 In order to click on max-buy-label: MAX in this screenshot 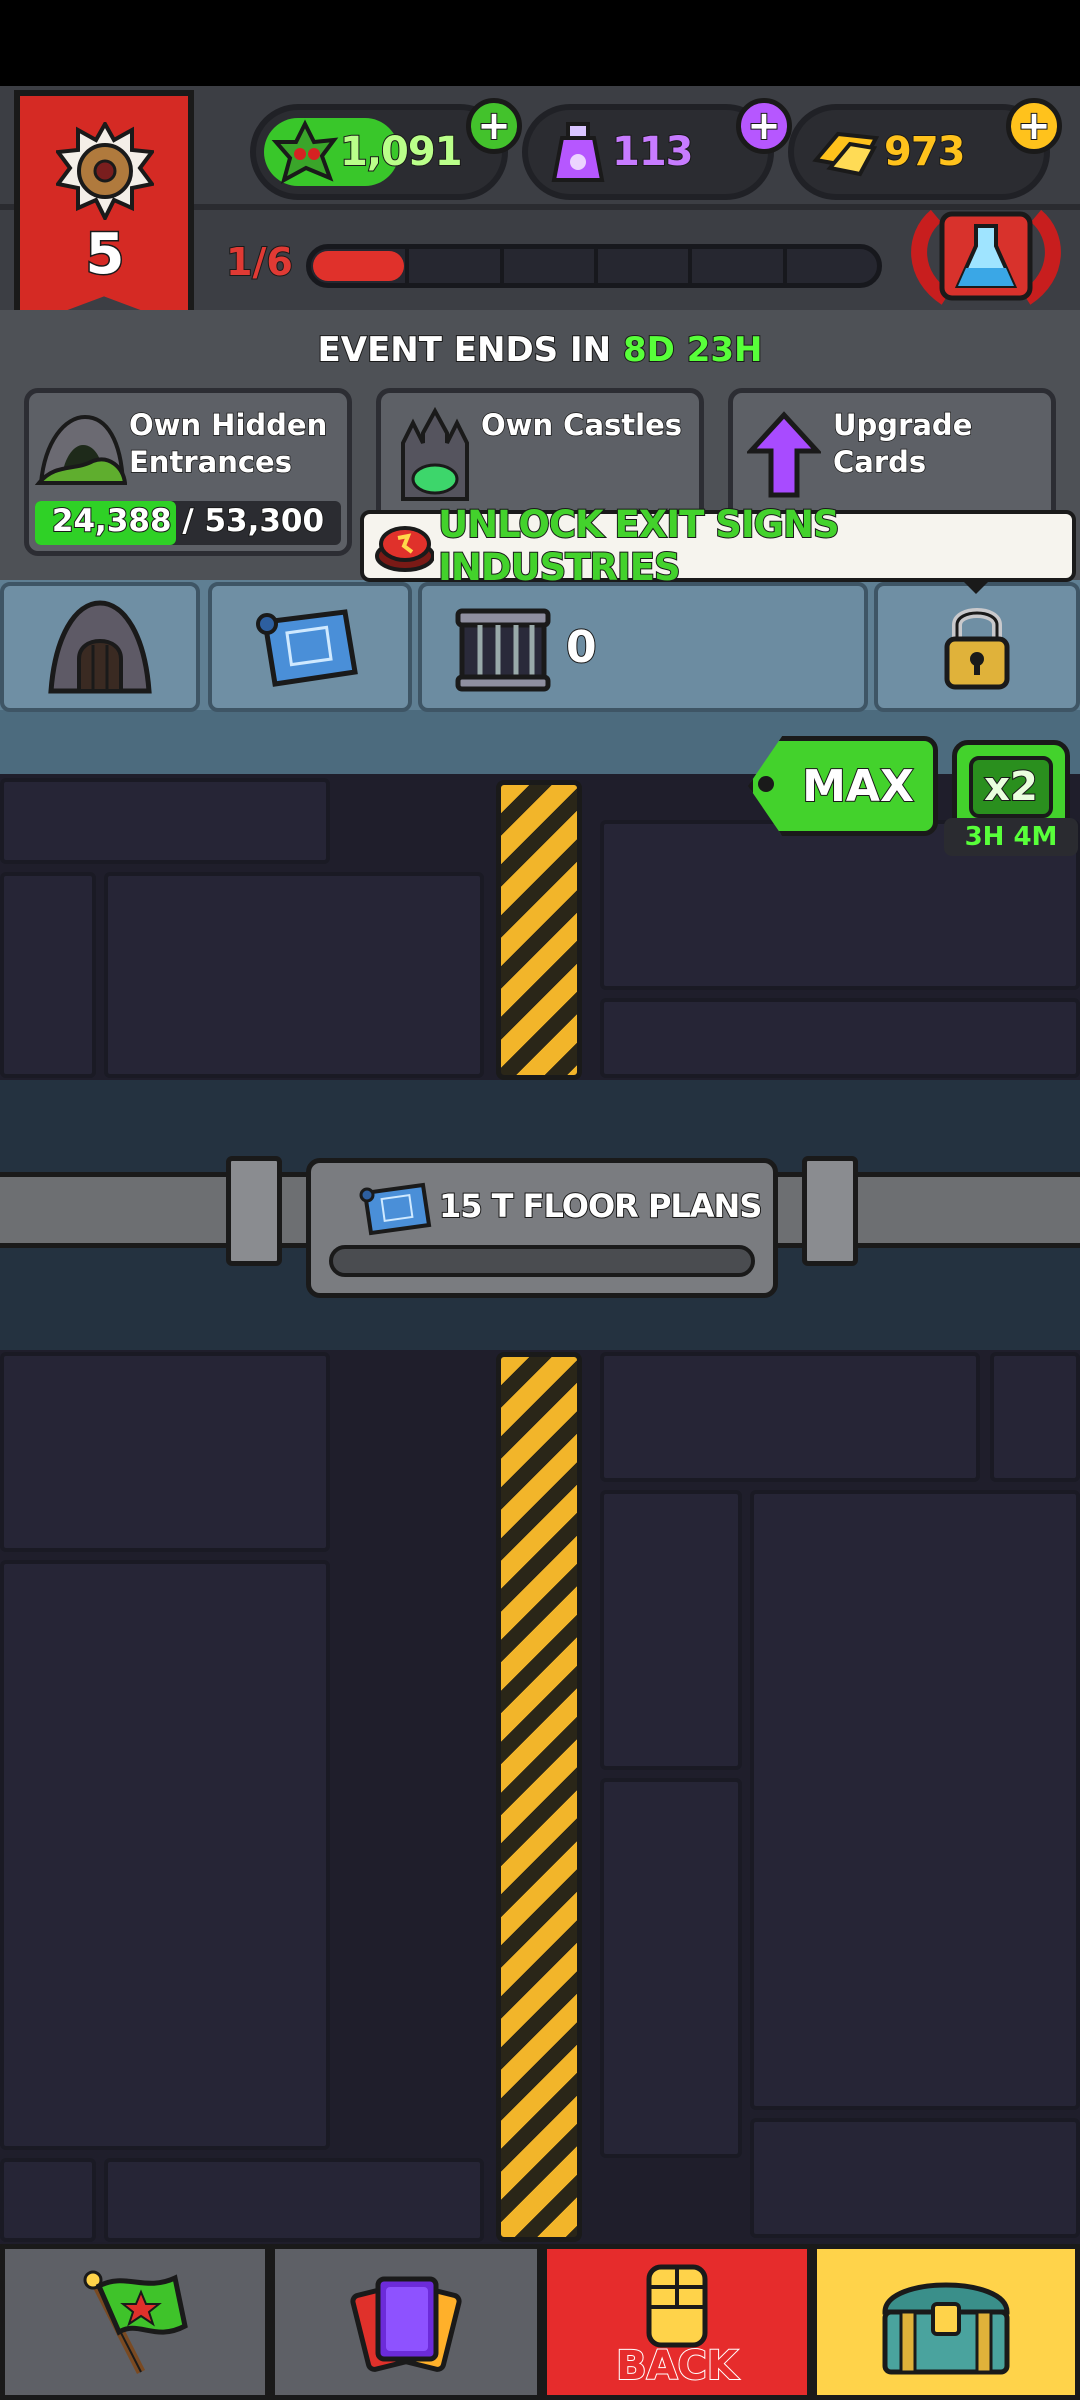, I will do `click(858, 786)`.